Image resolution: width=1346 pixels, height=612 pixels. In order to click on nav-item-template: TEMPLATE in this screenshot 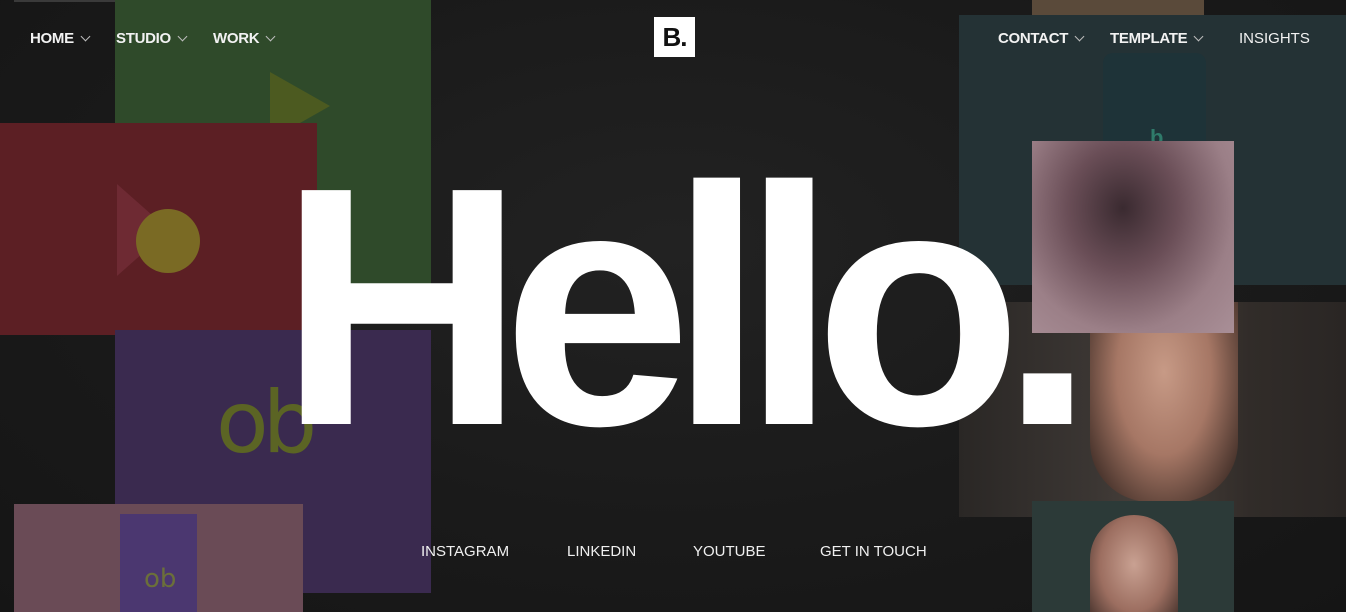, I will do `click(1157, 38)`.